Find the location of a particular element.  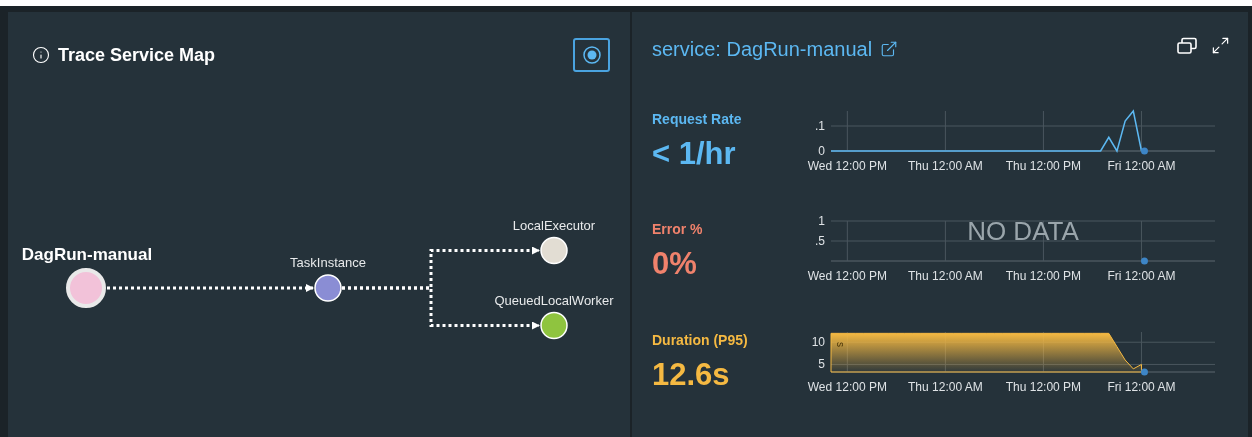

y-tick-label: 10 is located at coordinates (818, 342).